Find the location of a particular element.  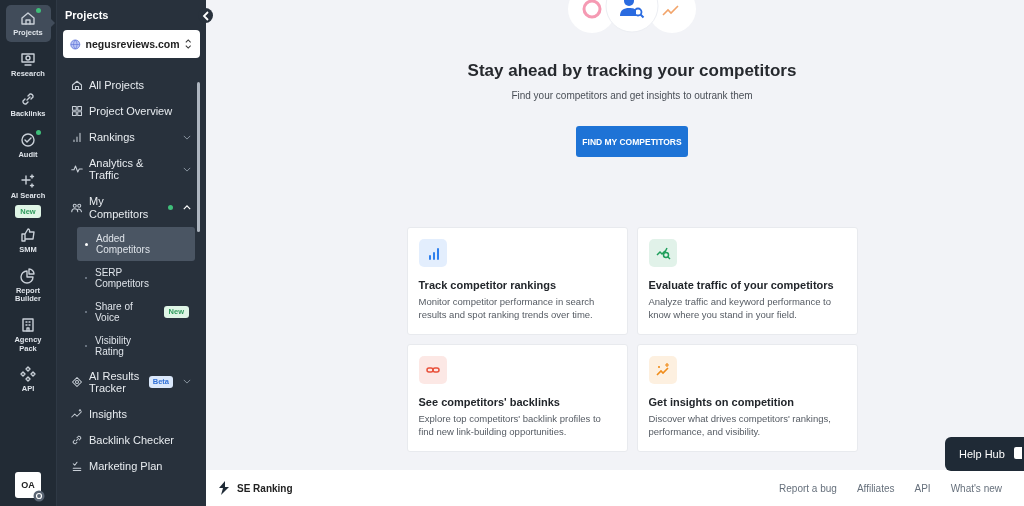

trend-icon is located at coordinates (77, 413).